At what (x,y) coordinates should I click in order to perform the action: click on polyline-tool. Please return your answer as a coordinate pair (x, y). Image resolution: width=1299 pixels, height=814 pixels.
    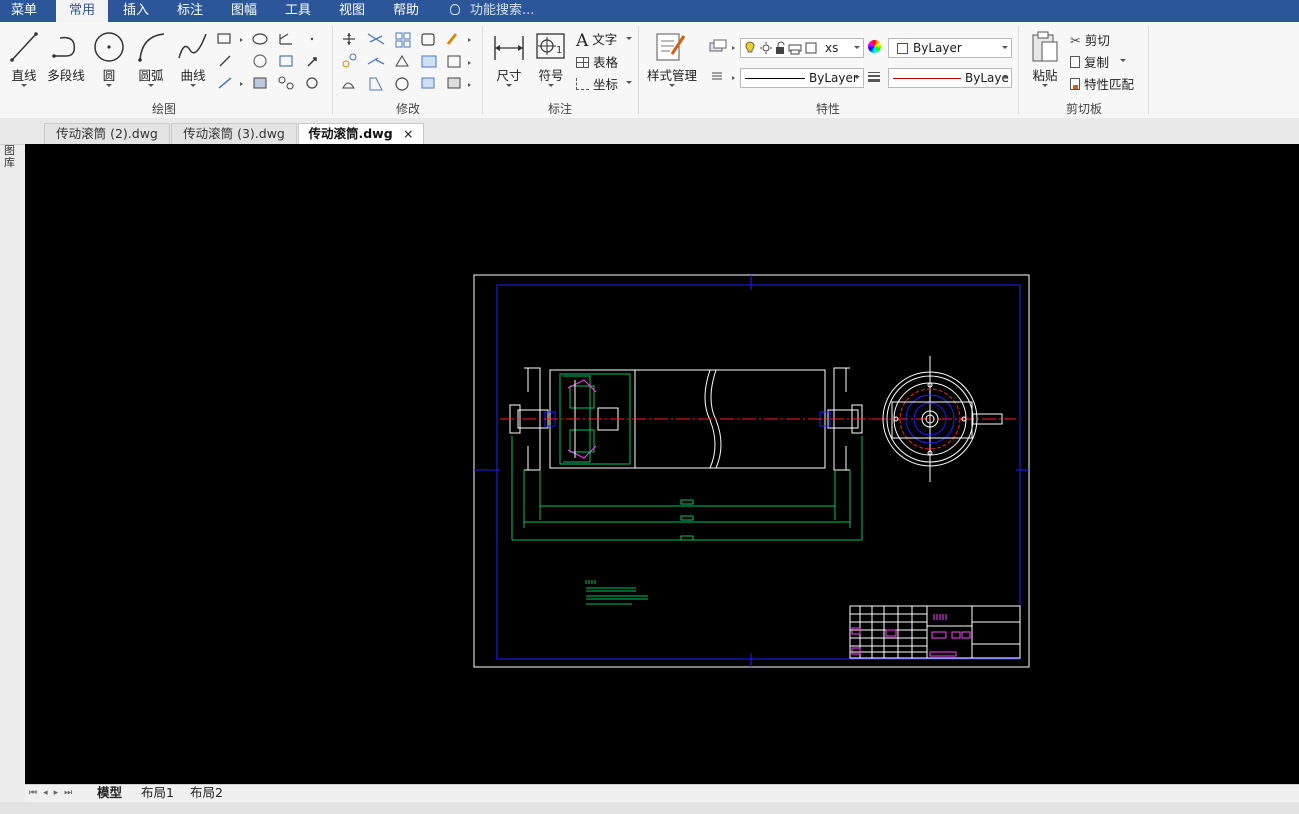
    Looking at the image, I should click on (66, 47).